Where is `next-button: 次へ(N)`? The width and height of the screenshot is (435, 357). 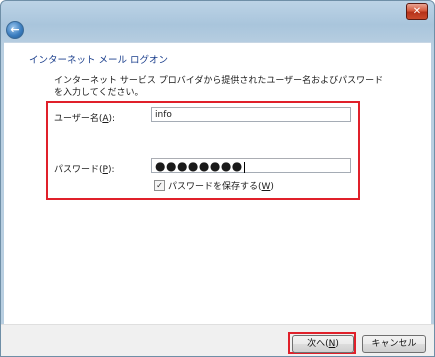
next-button: 次へ(N) is located at coordinates (323, 344).